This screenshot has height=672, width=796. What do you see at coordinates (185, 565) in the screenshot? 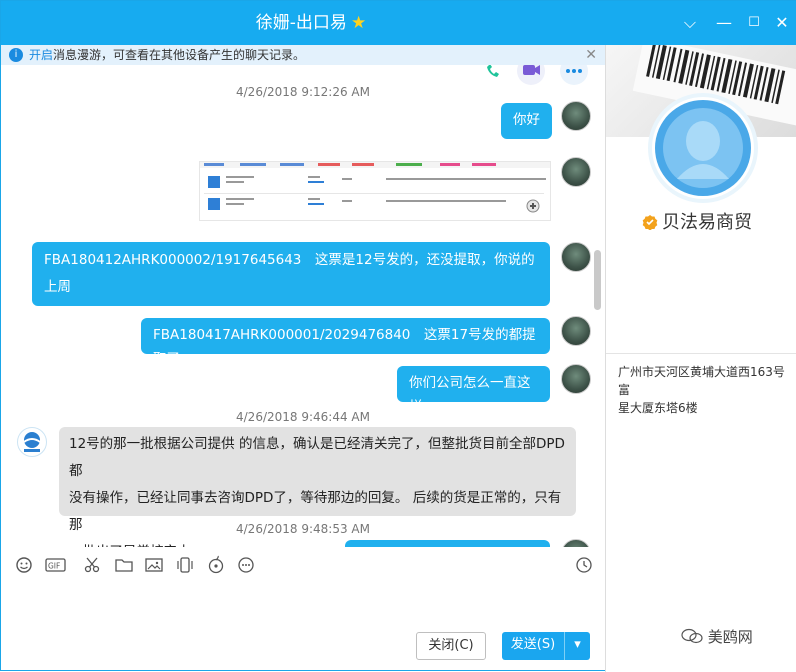
I see `shake-window-icon` at bounding box center [185, 565].